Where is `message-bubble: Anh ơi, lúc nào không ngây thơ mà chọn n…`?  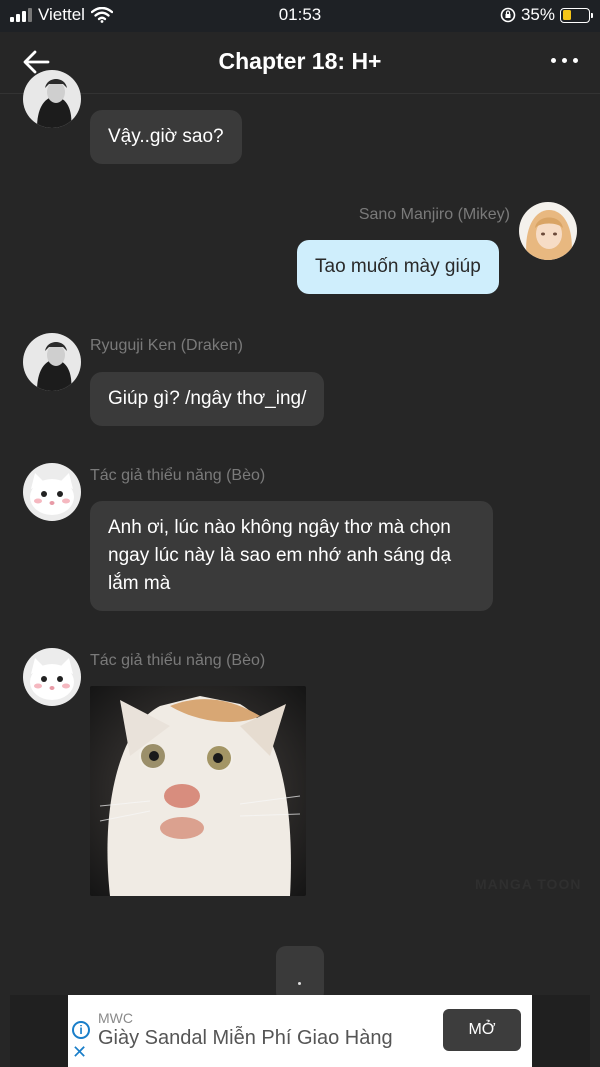 message-bubble: Anh ơi, lúc nào không ngây thơ mà chọn n… is located at coordinates (291, 556).